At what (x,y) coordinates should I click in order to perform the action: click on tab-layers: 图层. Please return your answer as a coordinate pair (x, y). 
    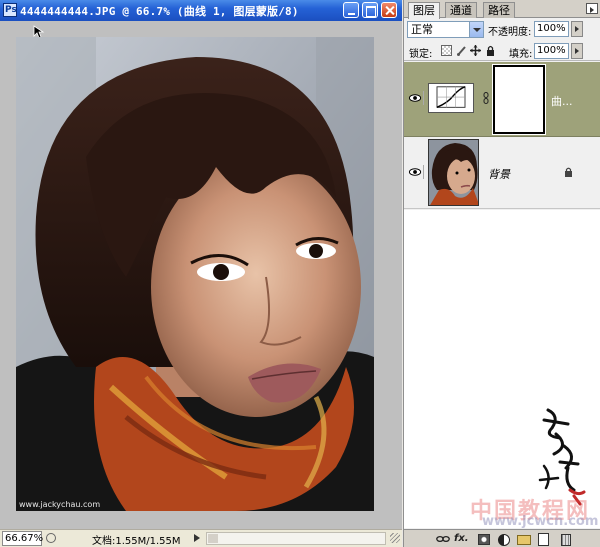
    Looking at the image, I should click on (424, 10).